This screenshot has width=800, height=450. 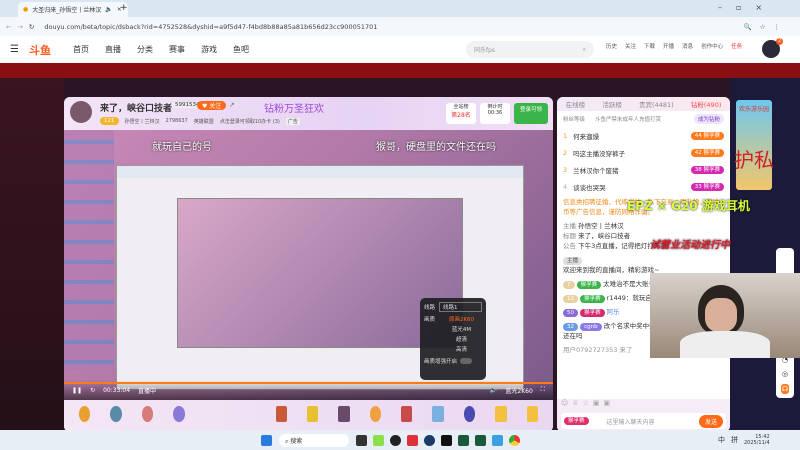 What do you see at coordinates (113, 49) in the screenshot?
I see `nav-live: 直播` at bounding box center [113, 49].